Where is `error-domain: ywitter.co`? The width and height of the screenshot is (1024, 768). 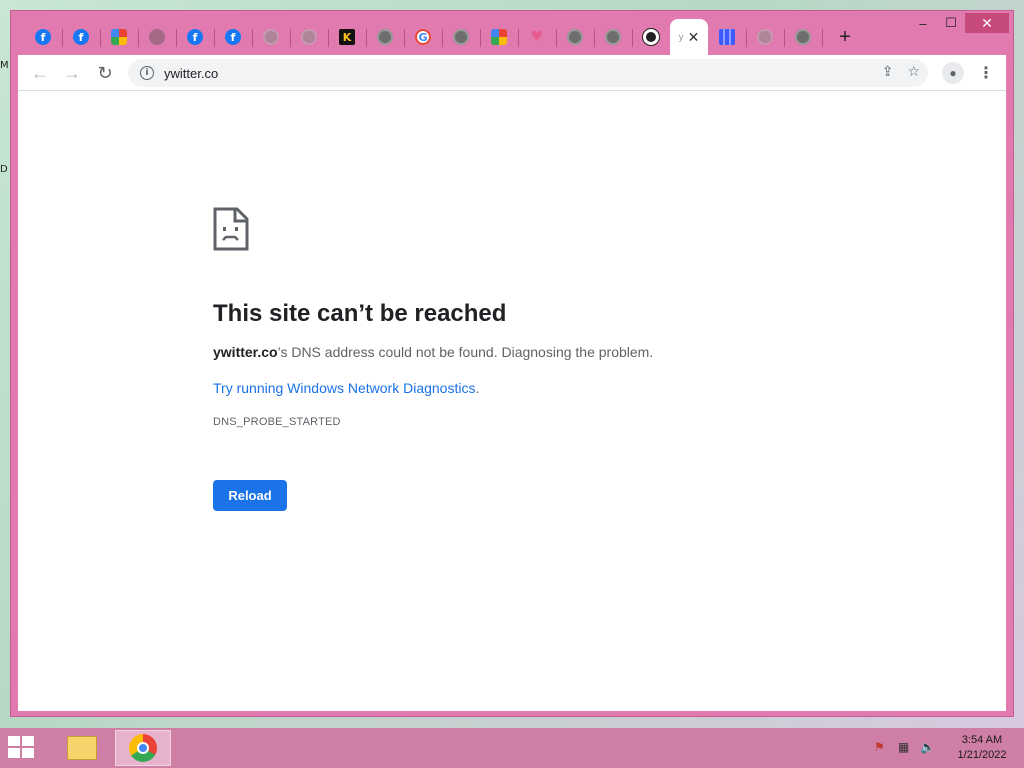
error-domain: ywitter.co is located at coordinates (245, 352).